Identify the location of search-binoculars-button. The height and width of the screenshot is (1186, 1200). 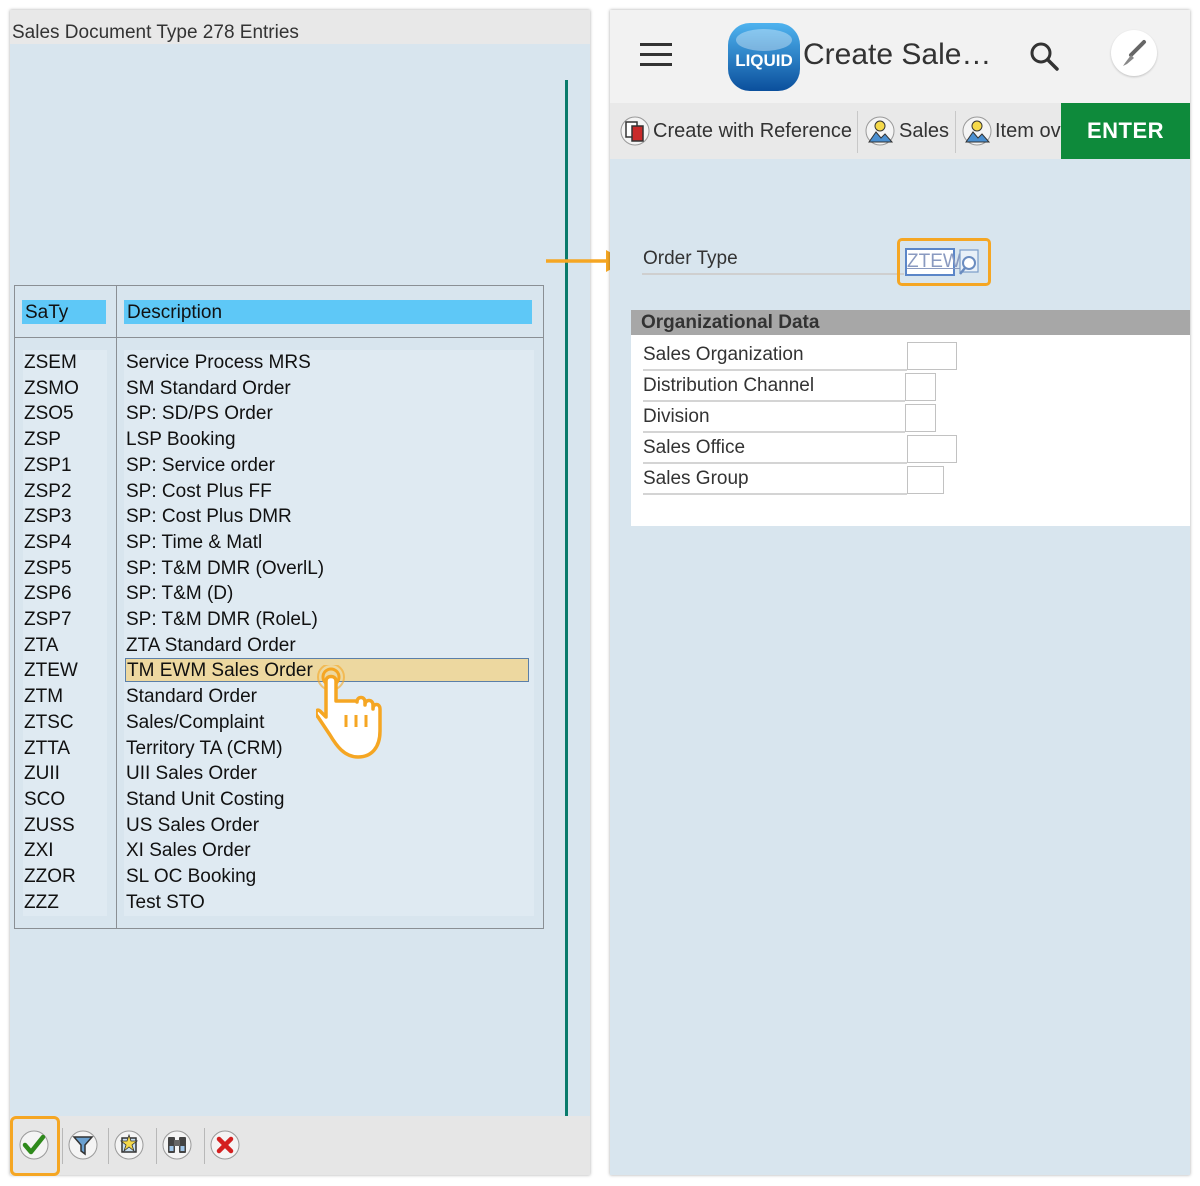
(177, 1145).